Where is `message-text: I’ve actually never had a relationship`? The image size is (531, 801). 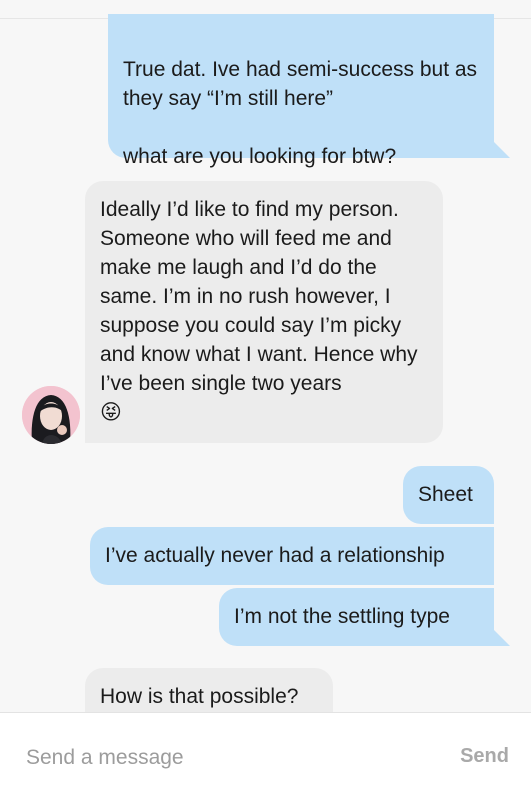 message-text: I’ve actually never had a relationship is located at coordinates (275, 555).